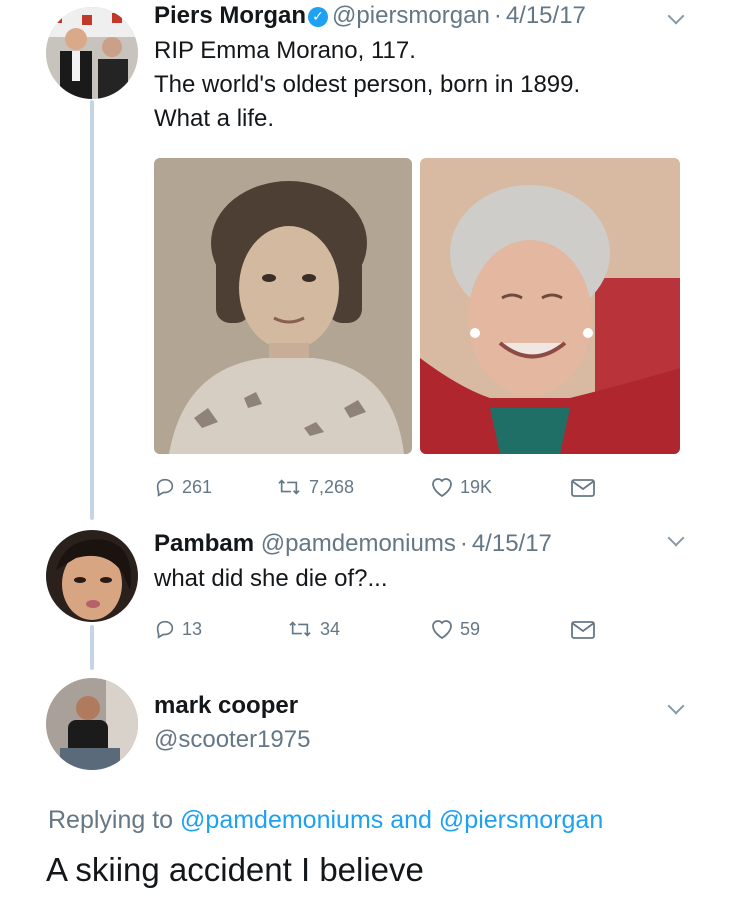 The width and height of the screenshot is (750, 899). Describe the element at coordinates (411, 820) in the screenshot. I see `reply-conjunction: and` at that location.